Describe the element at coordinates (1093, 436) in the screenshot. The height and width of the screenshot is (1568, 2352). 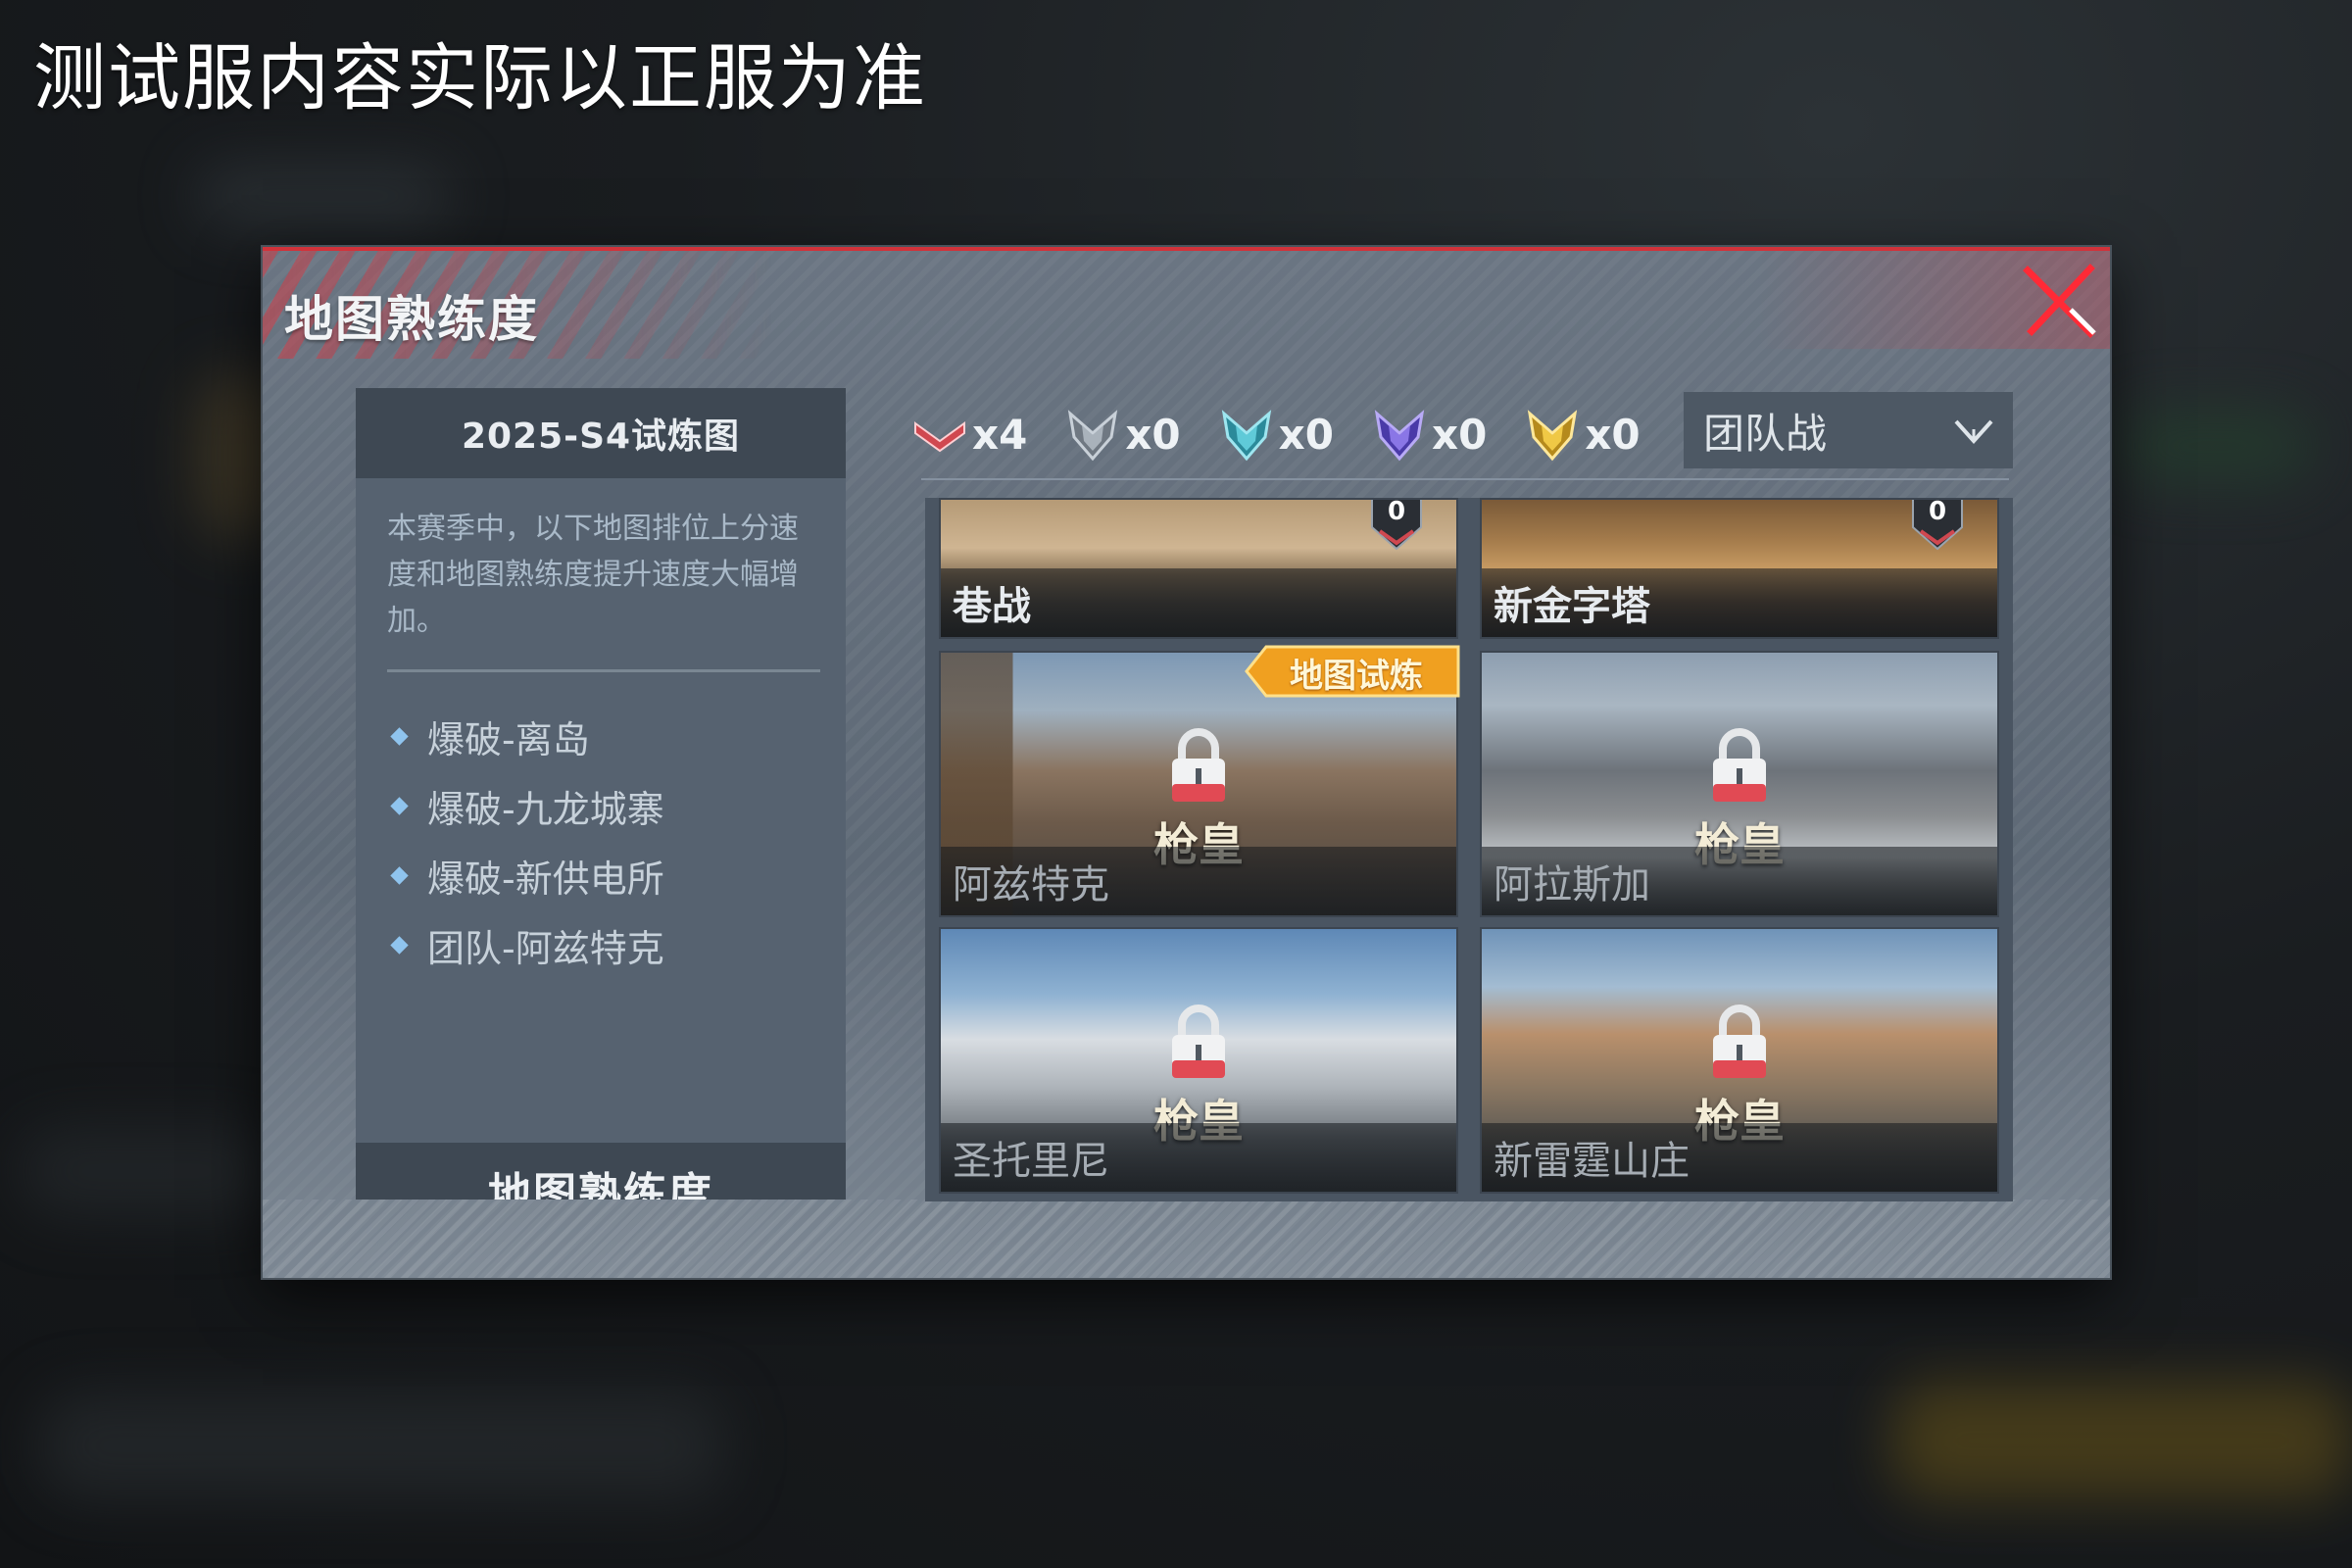
I see `rank-silver-icon` at that location.